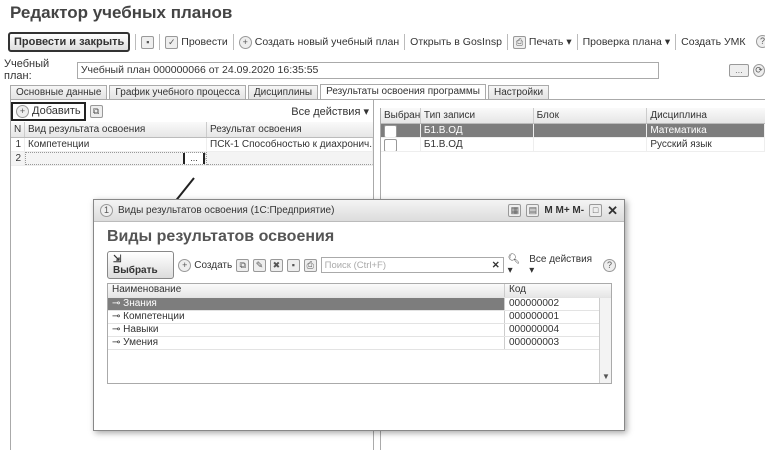 The height and width of the screenshot is (450, 765). What do you see at coordinates (612, 211) in the screenshot?
I see `close-icon: ✕` at bounding box center [612, 211].